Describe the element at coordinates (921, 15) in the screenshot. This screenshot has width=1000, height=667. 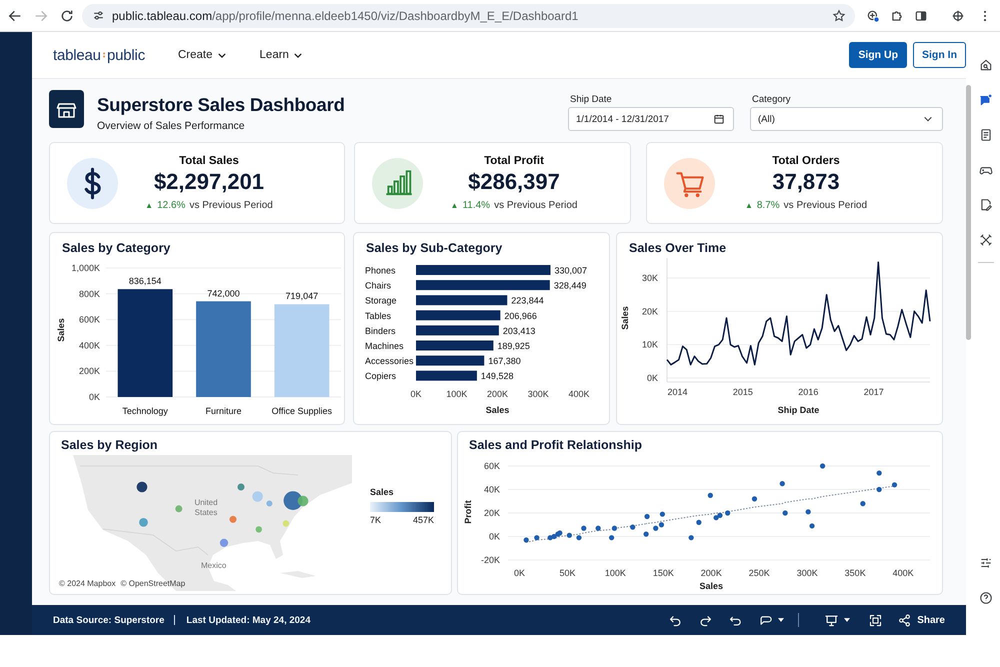
I see `sidebar-icon` at that location.